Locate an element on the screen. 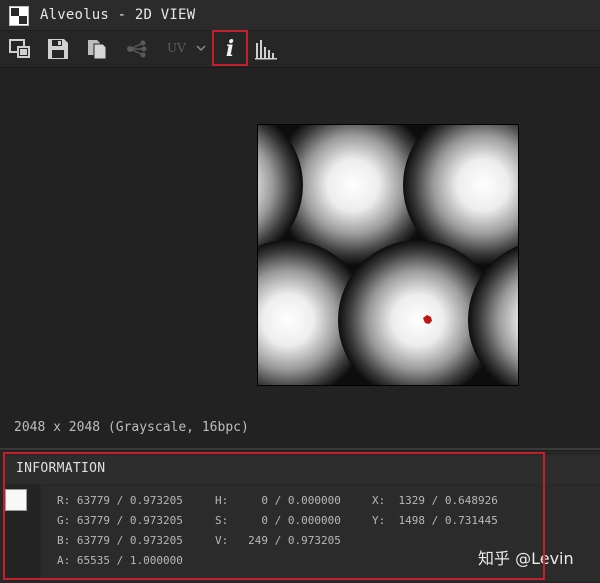 The image size is (600, 583). information-toggle-button: i is located at coordinates (230, 48).